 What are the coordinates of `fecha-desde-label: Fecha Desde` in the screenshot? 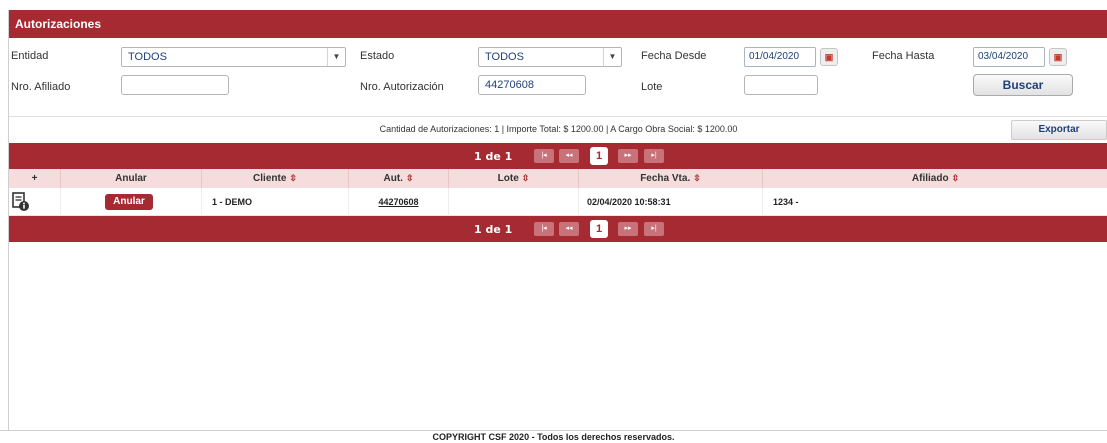 It's located at (674, 56).